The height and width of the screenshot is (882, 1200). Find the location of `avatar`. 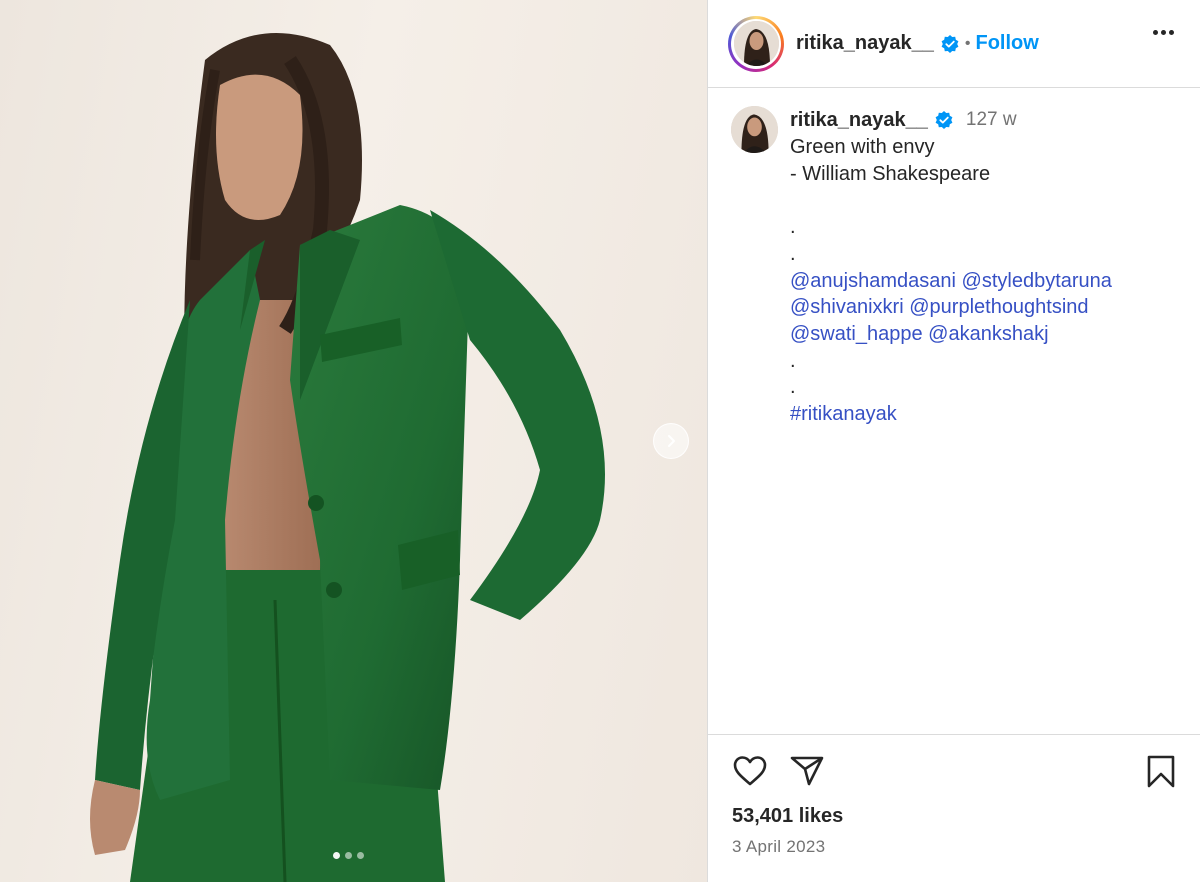

avatar is located at coordinates (756, 43).